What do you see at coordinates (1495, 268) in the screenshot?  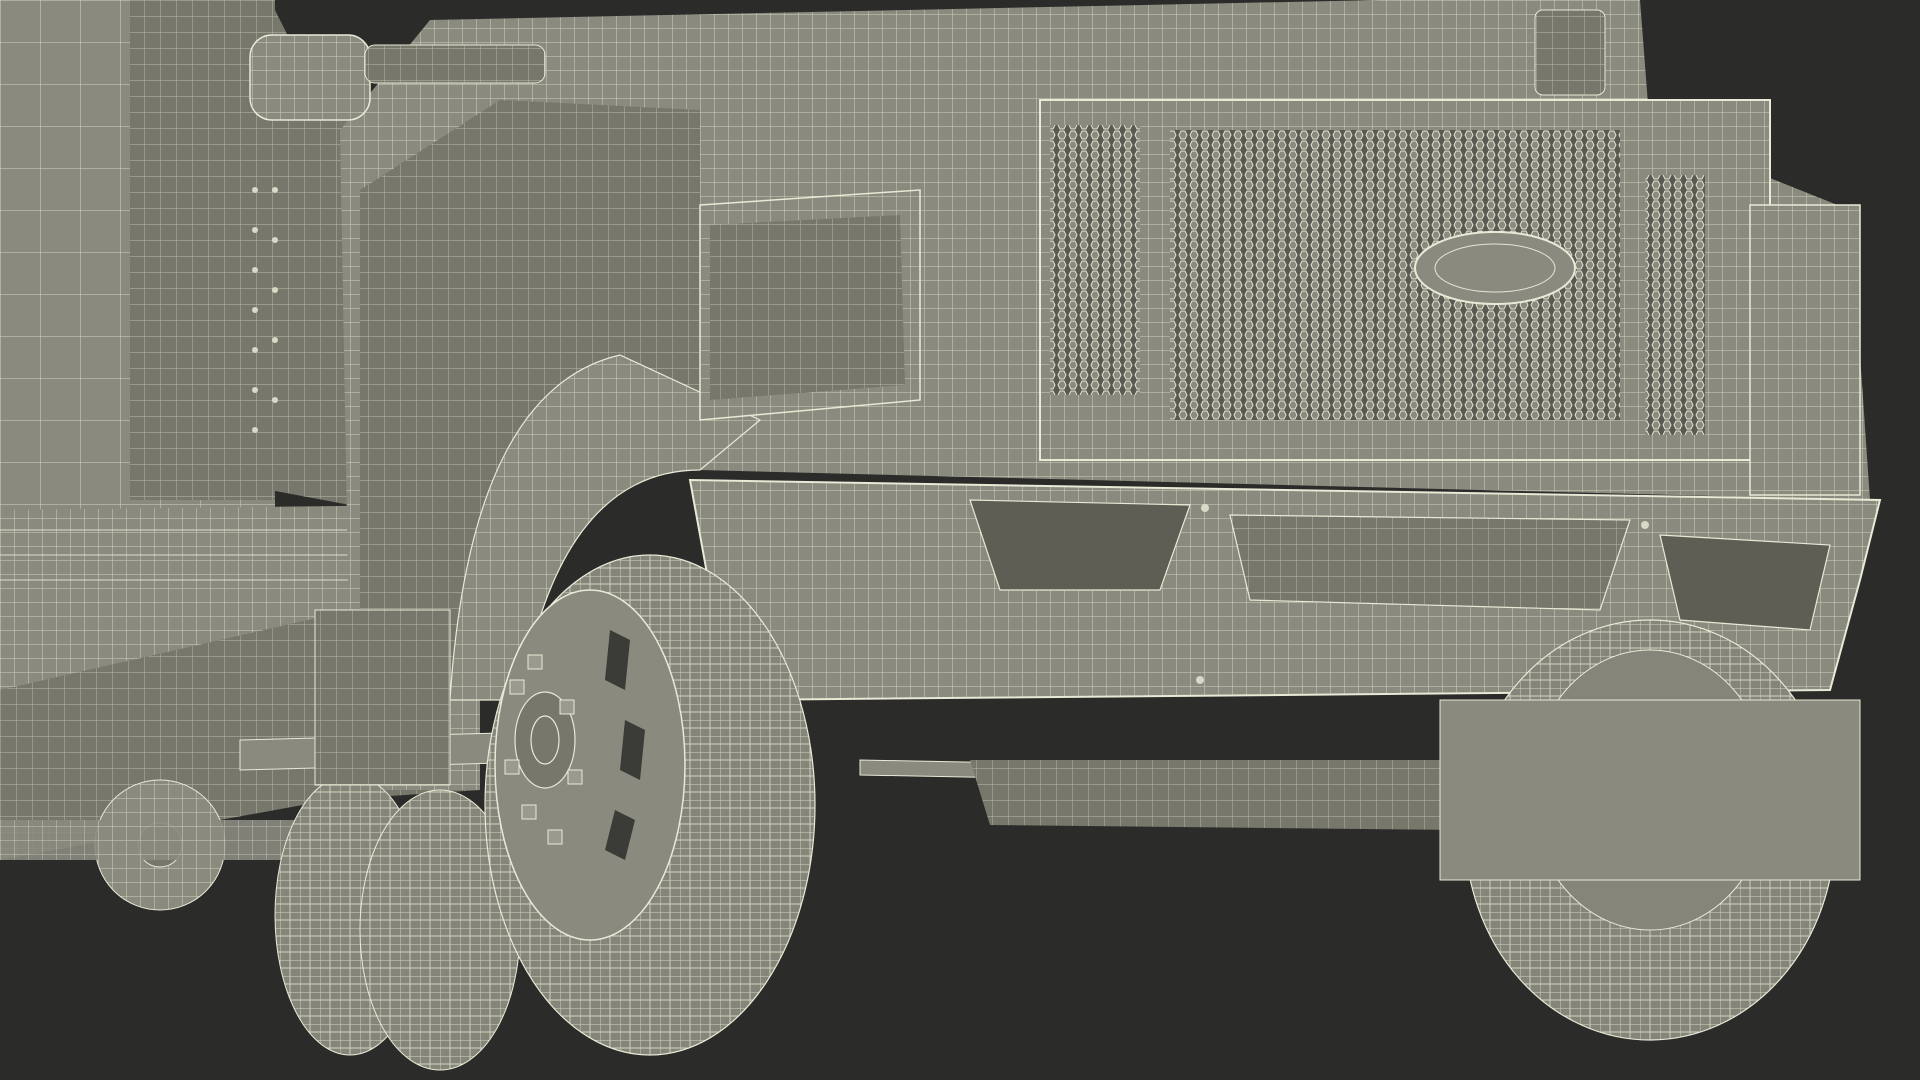 I see `grille-badge` at bounding box center [1495, 268].